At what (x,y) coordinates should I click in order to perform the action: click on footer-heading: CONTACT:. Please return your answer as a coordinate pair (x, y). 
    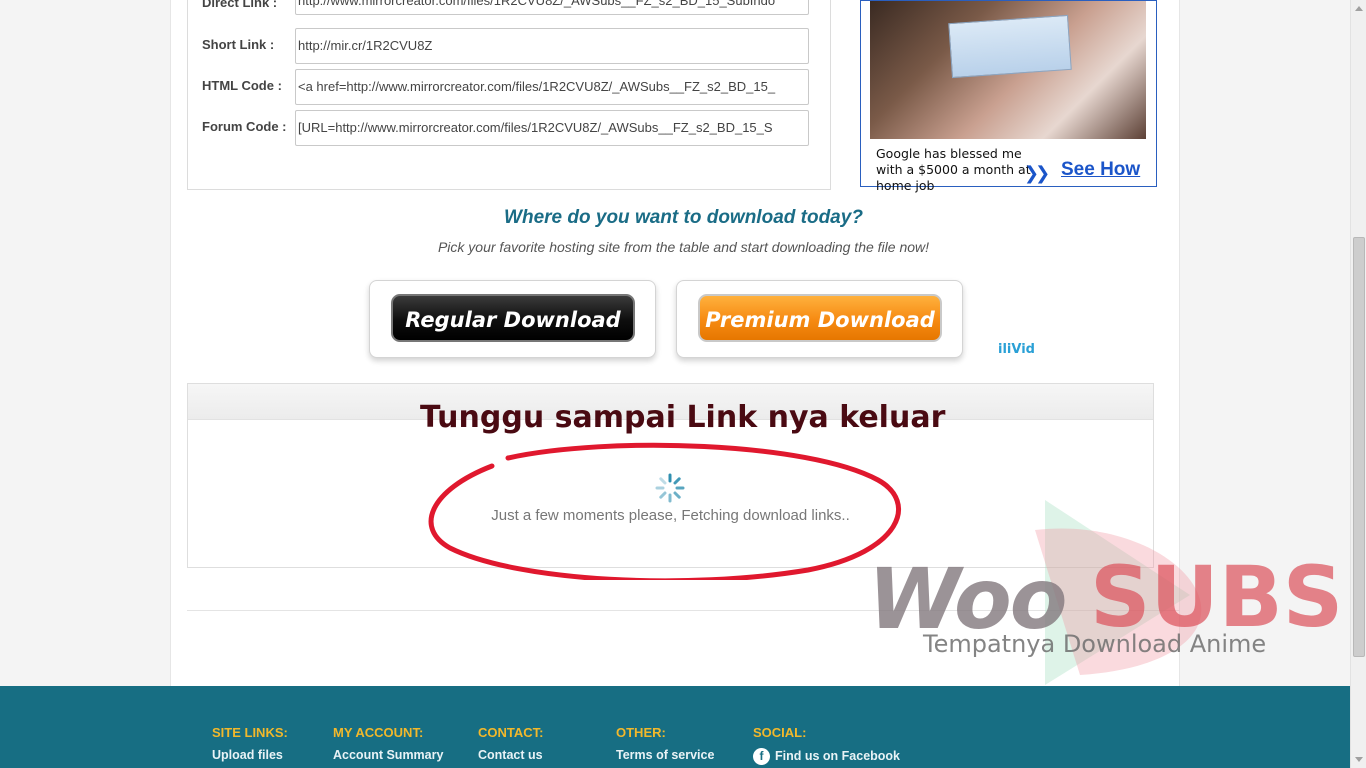
    Looking at the image, I should click on (511, 732).